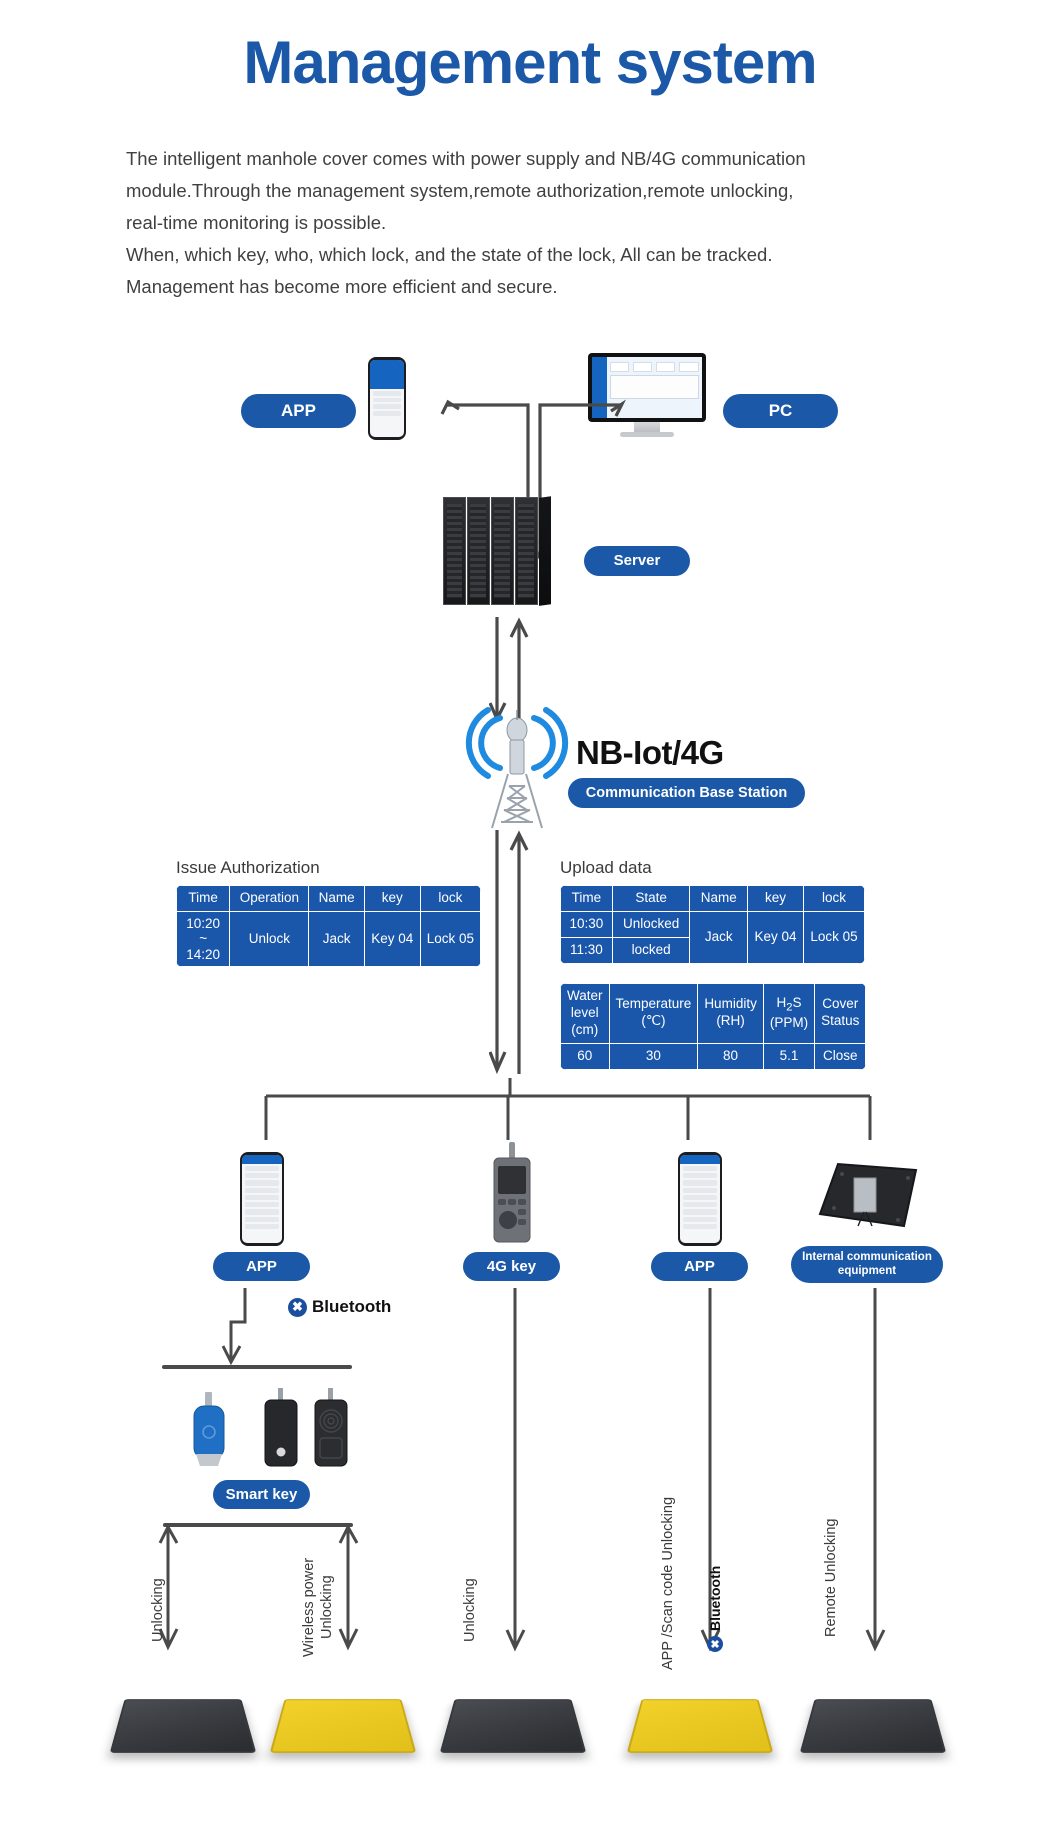 The width and height of the screenshot is (1060, 1832). I want to click on label-unlocking-2: Unlocking, so click(470, 1610).